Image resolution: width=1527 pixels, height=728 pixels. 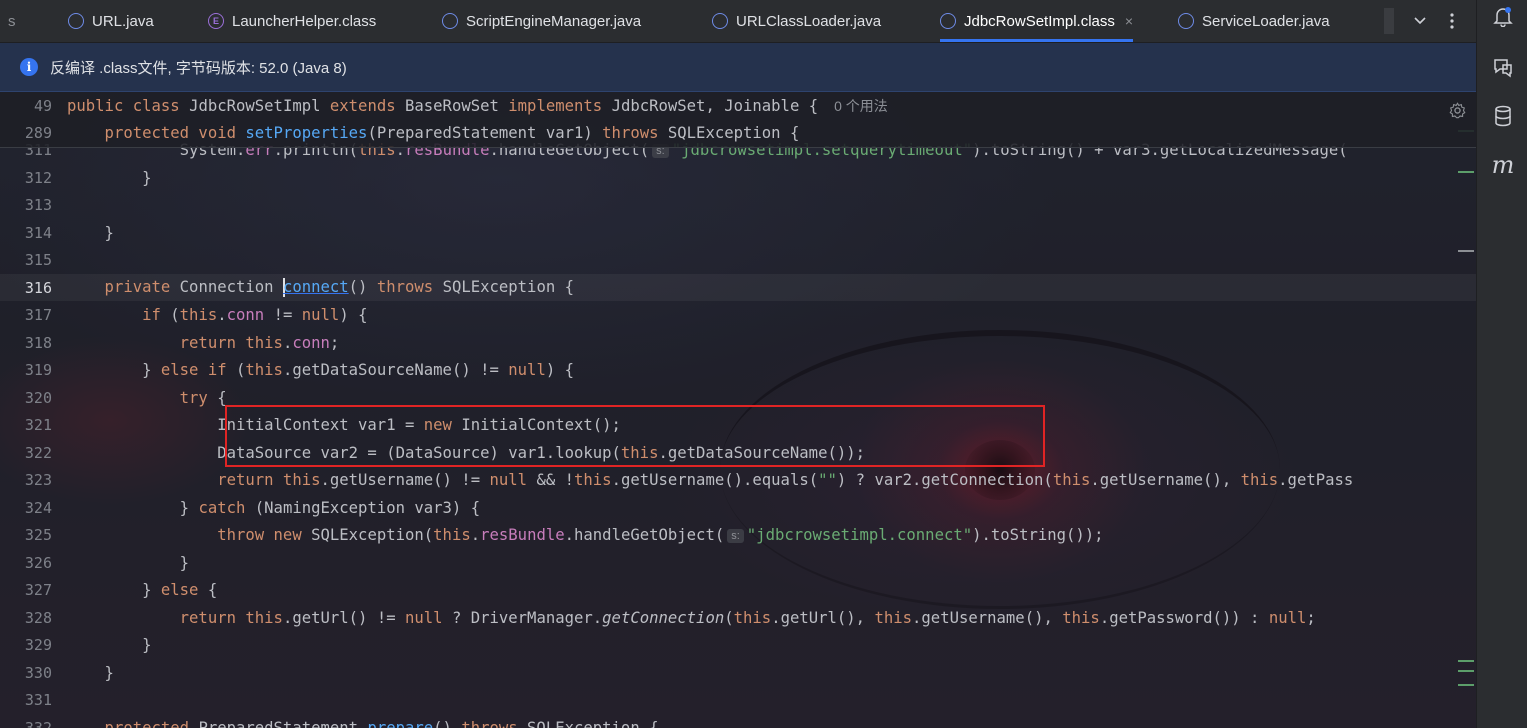 I want to click on notifications-icon, so click(x=1503, y=16).